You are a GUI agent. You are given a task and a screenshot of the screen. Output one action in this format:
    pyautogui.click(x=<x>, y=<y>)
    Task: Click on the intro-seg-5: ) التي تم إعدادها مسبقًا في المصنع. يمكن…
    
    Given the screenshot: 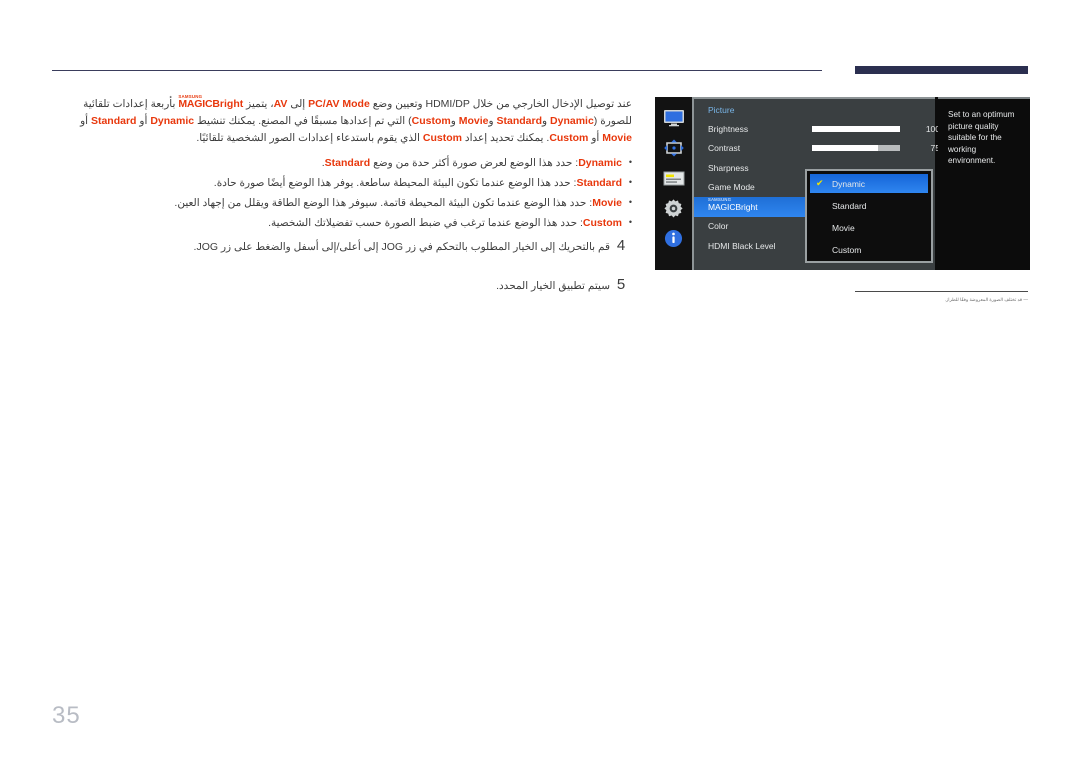 What is the action you would take?
    pyautogui.click(x=303, y=121)
    